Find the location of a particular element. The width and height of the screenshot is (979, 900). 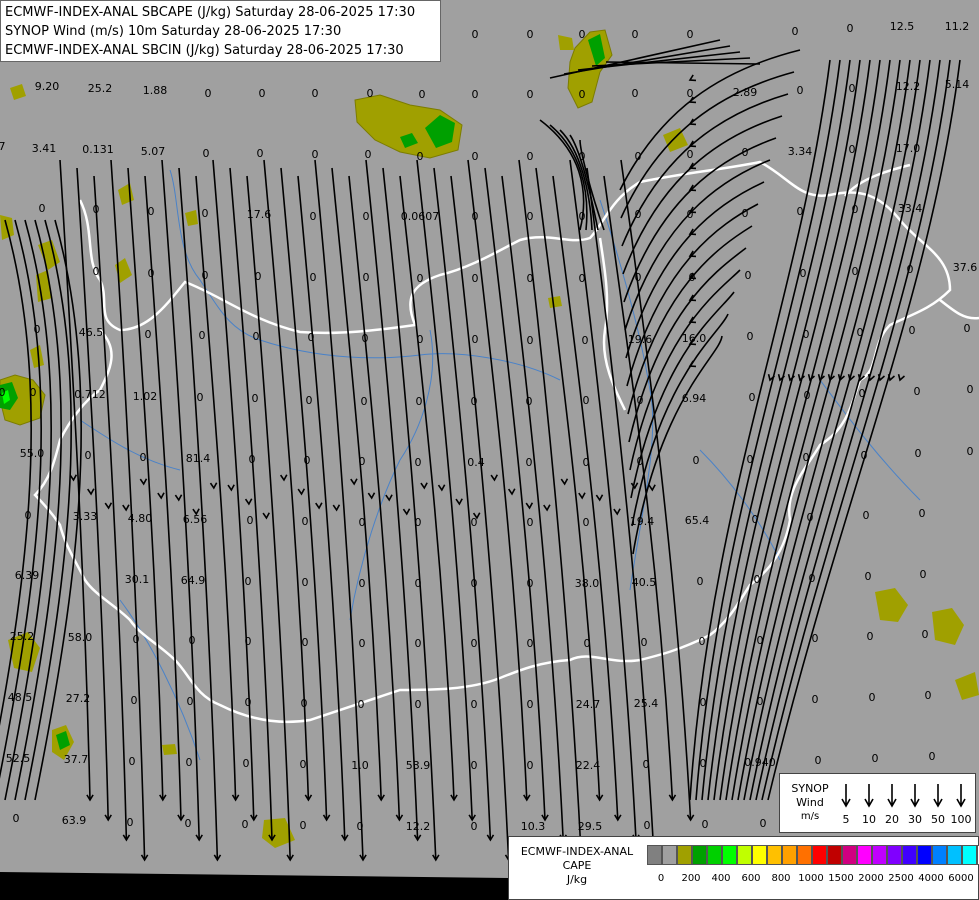

synop-speed-label: 5 is located at coordinates (846, 819).